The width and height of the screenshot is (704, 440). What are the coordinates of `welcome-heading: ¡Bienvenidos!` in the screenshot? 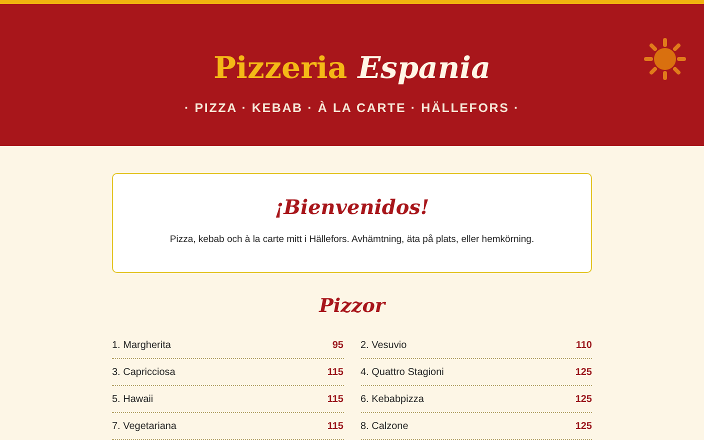 It's located at (352, 207).